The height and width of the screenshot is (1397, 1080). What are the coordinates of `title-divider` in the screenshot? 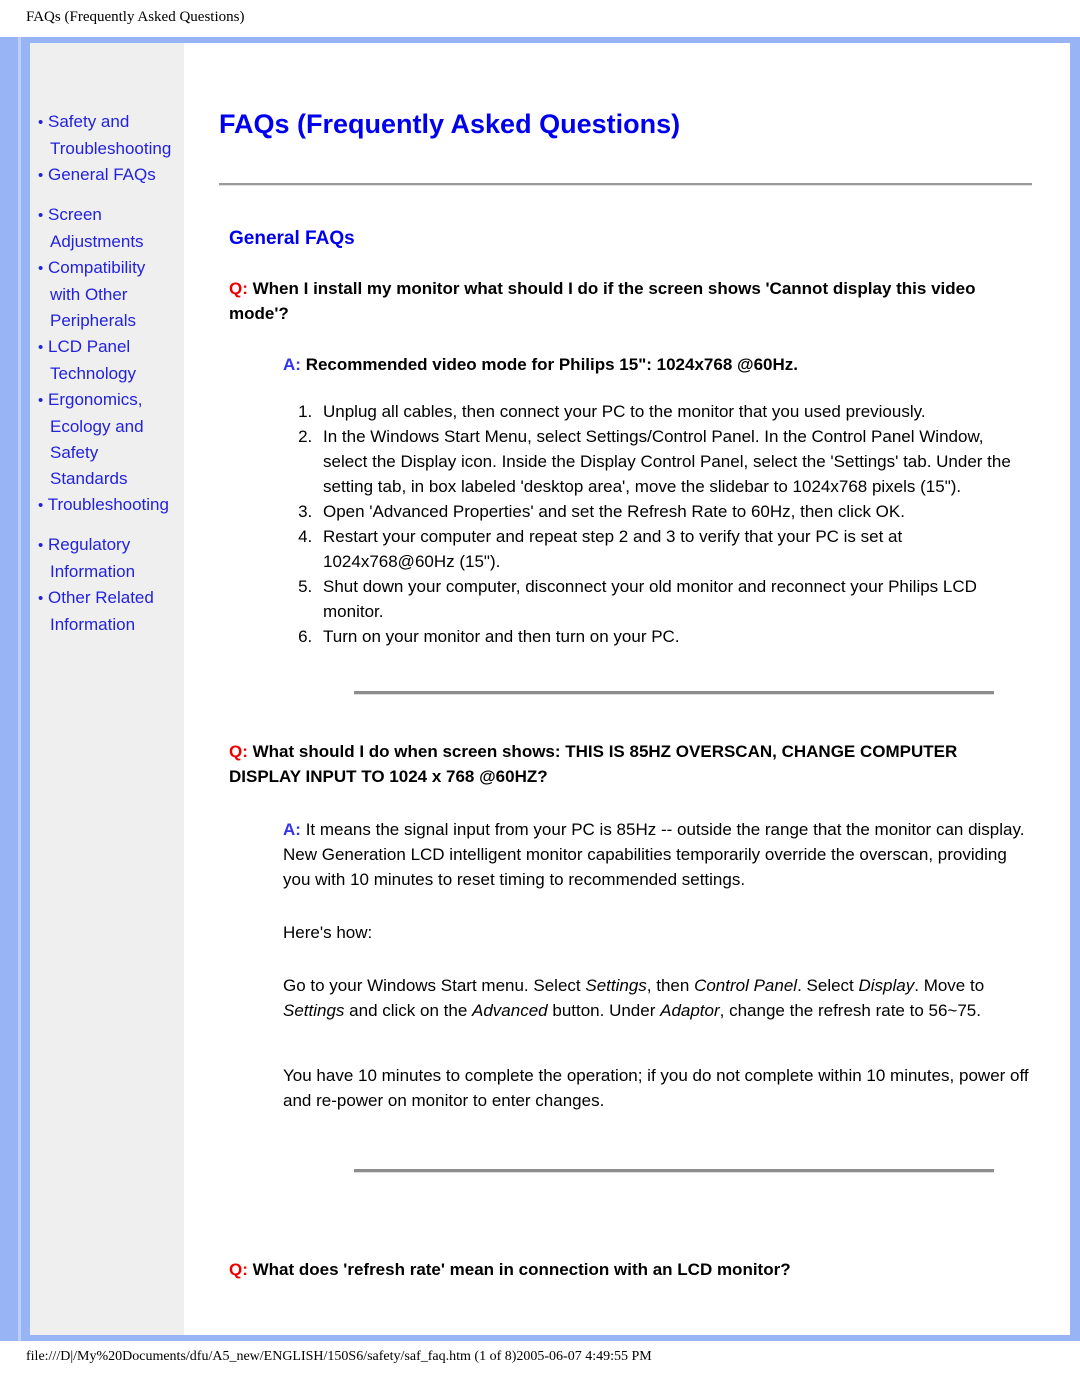 It's located at (625, 184).